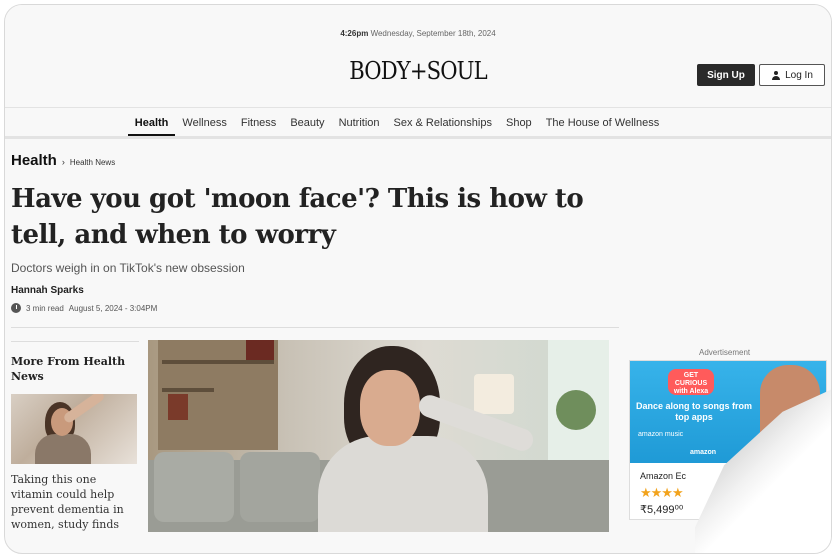  What do you see at coordinates (68, 369) in the screenshot?
I see `more-from-title: More From Health News` at bounding box center [68, 369].